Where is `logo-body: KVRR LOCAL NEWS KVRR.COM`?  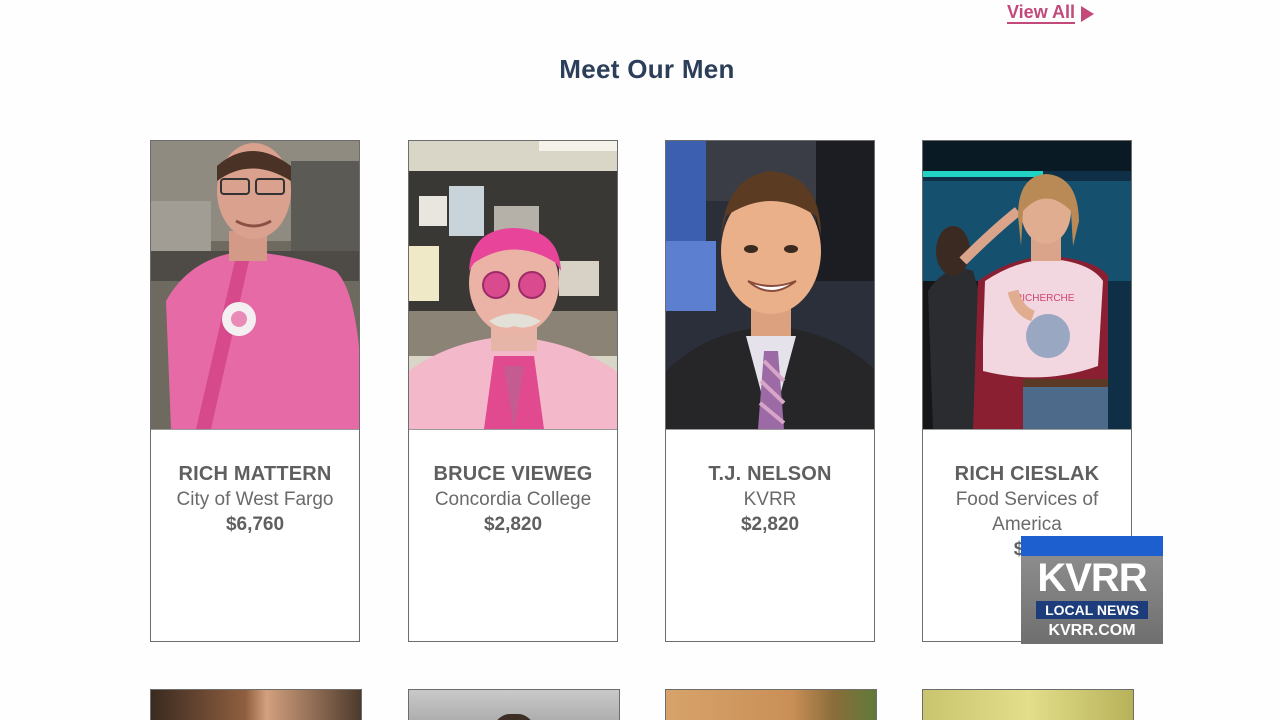 logo-body: KVRR LOCAL NEWS KVRR.COM is located at coordinates (1092, 600).